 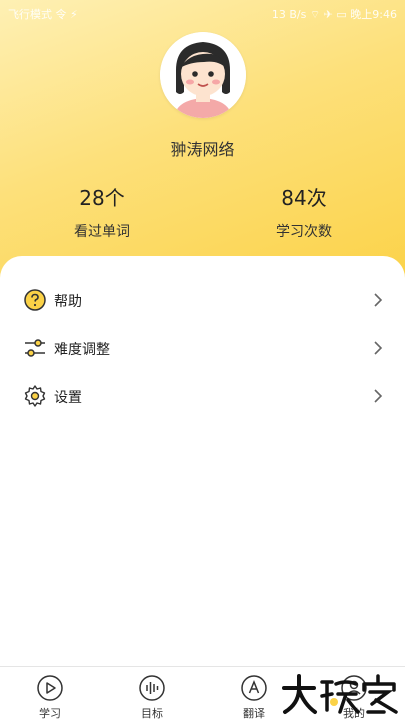 What do you see at coordinates (50, 713) in the screenshot?
I see `tab-label: 学习` at bounding box center [50, 713].